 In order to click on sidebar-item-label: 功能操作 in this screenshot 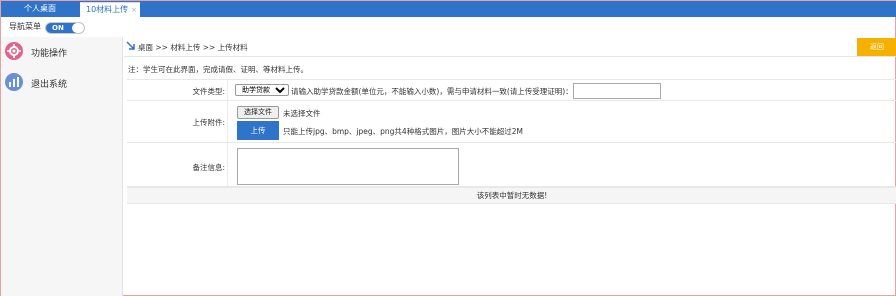, I will do `click(49, 54)`.